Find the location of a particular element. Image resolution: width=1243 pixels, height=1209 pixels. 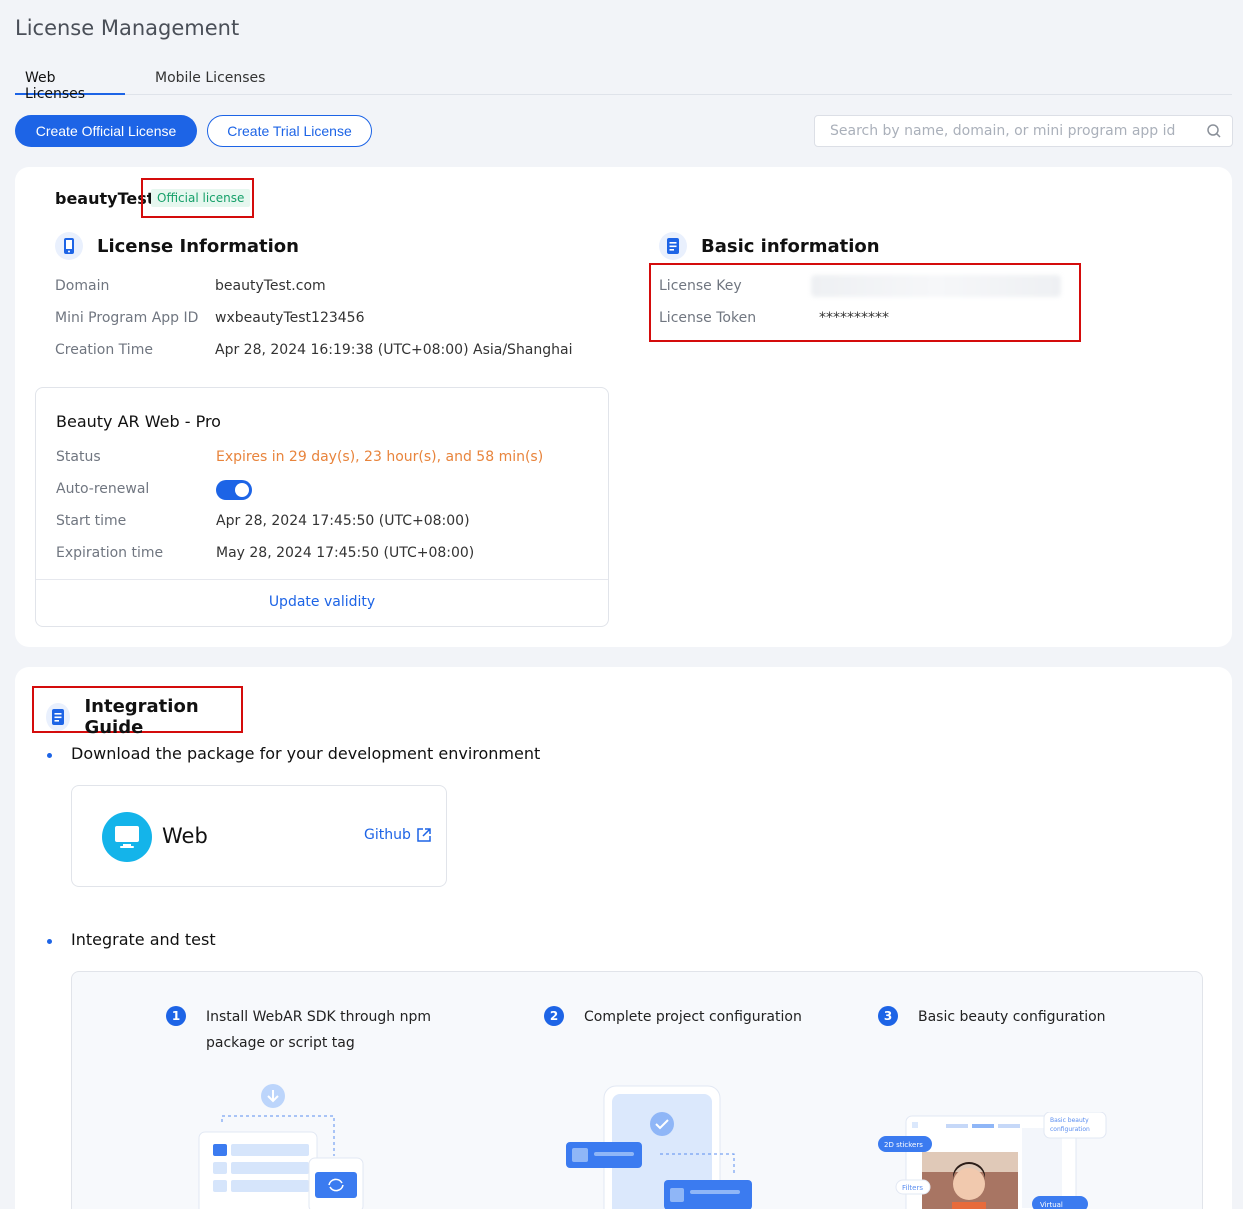

basic-information-header: Basic information is located at coordinates (769, 246).